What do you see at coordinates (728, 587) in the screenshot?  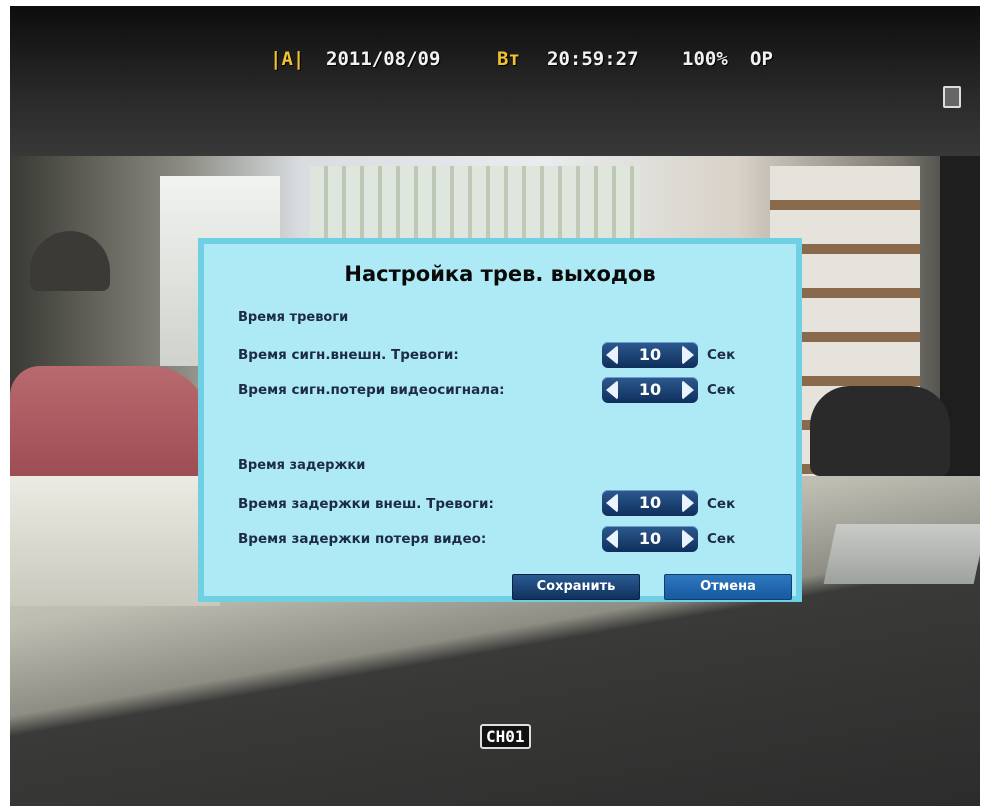 I see `cancel-button: Отмена` at bounding box center [728, 587].